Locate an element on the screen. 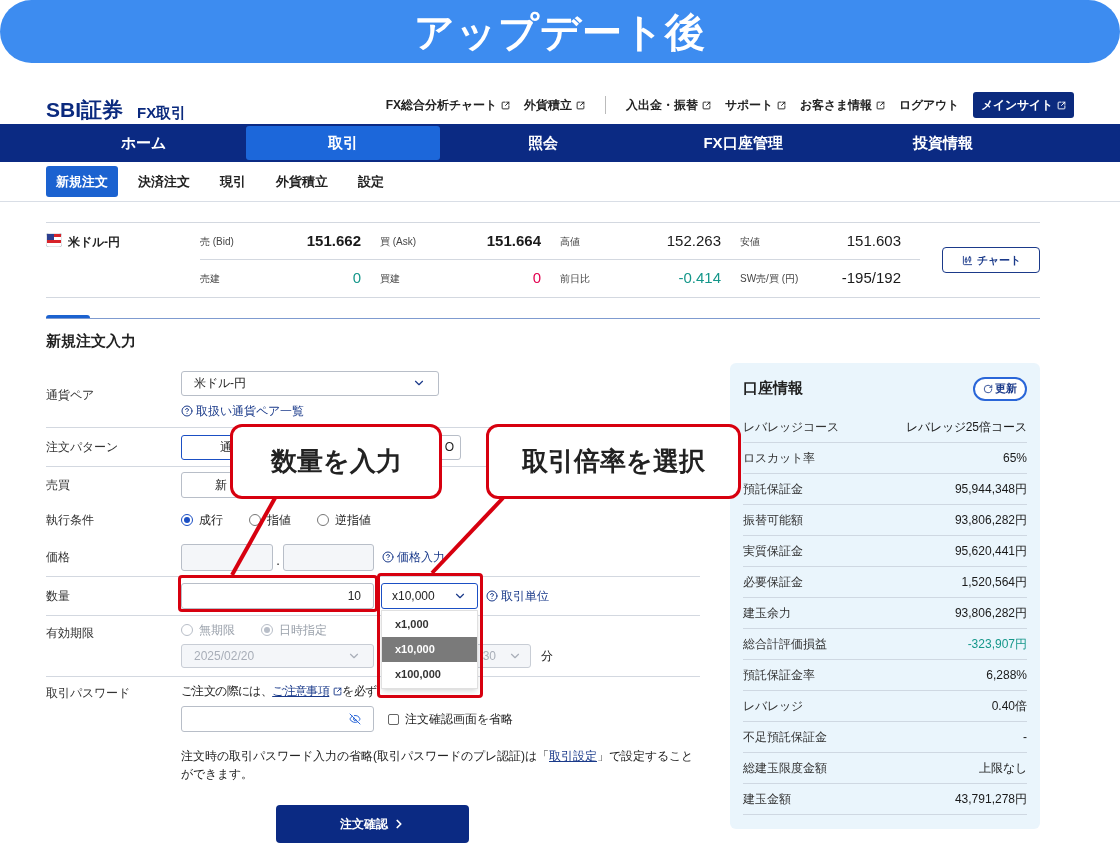 This screenshot has height=861, width=1120. dropdown-option: x10,000 is located at coordinates (429, 649).